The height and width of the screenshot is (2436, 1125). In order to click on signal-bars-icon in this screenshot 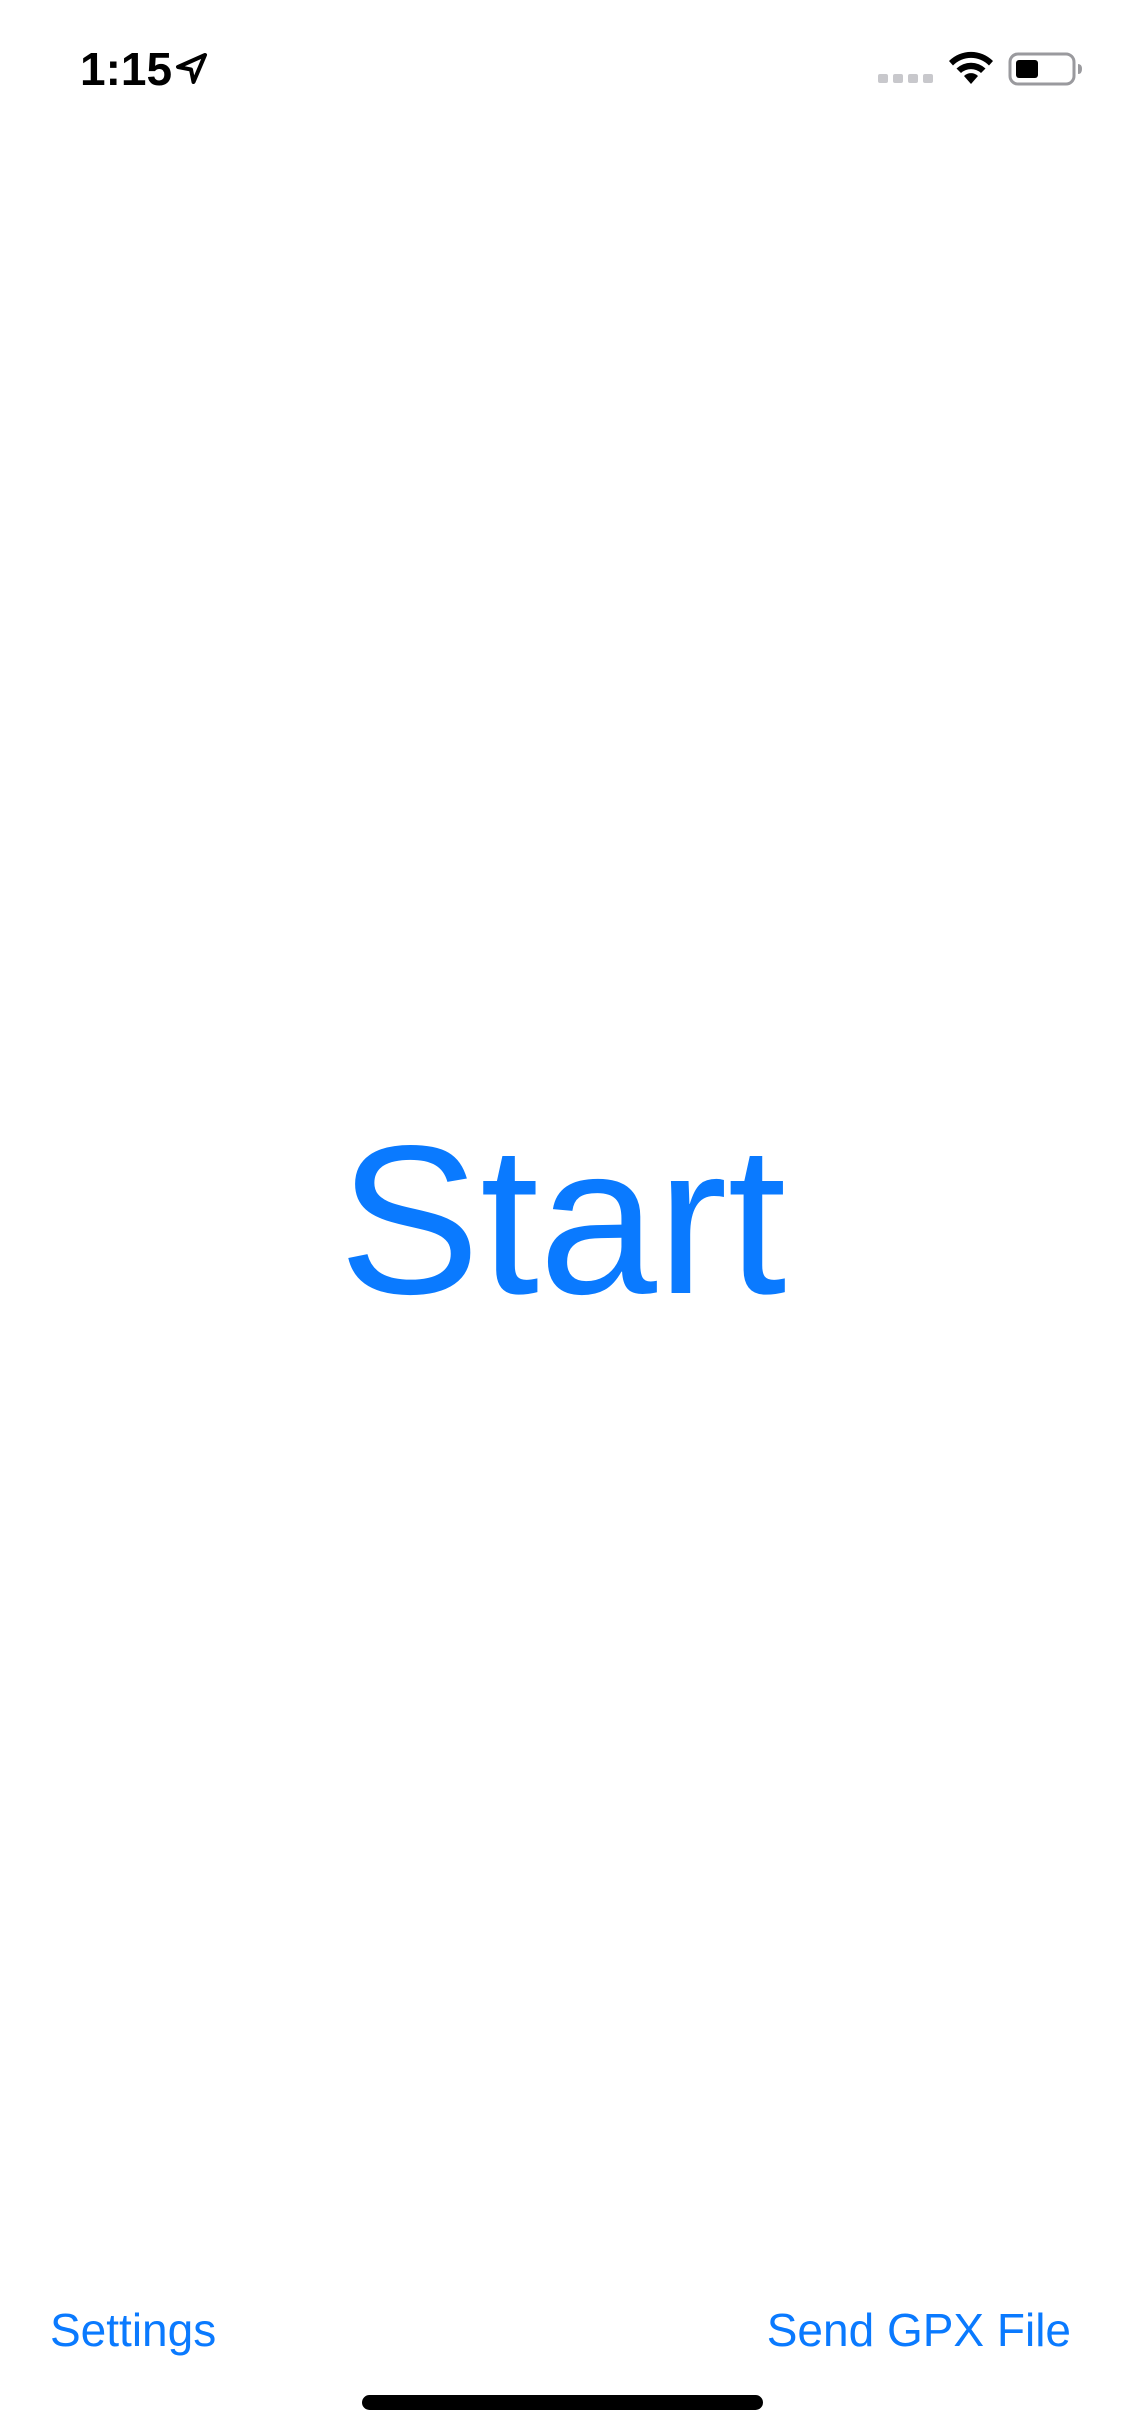, I will do `click(905, 78)`.